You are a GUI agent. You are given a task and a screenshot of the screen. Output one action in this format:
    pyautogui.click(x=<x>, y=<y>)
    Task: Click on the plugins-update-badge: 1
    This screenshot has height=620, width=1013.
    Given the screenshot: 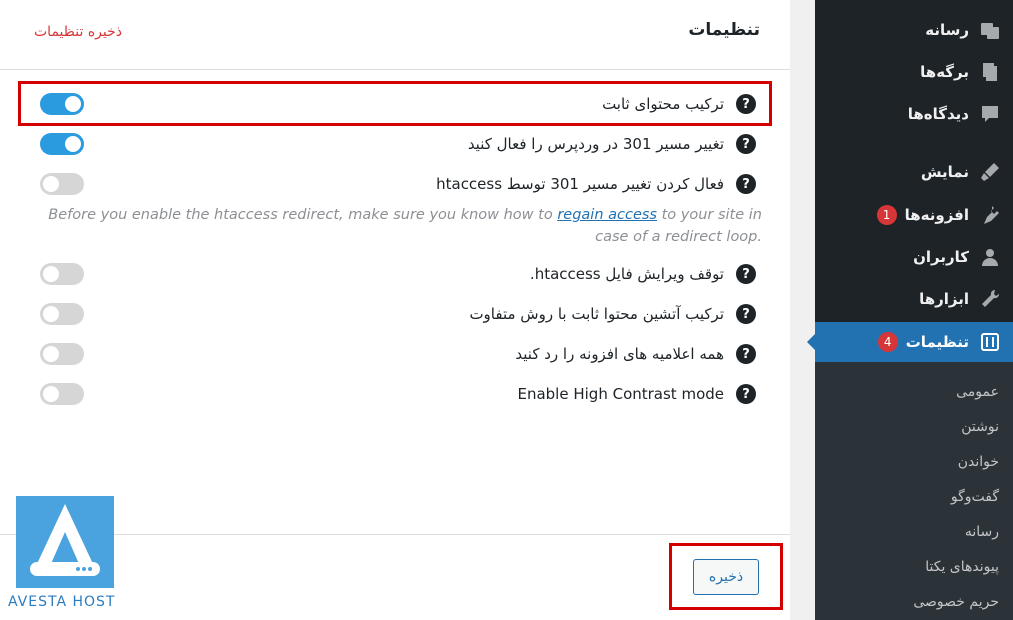 What is the action you would take?
    pyautogui.click(x=886, y=215)
    